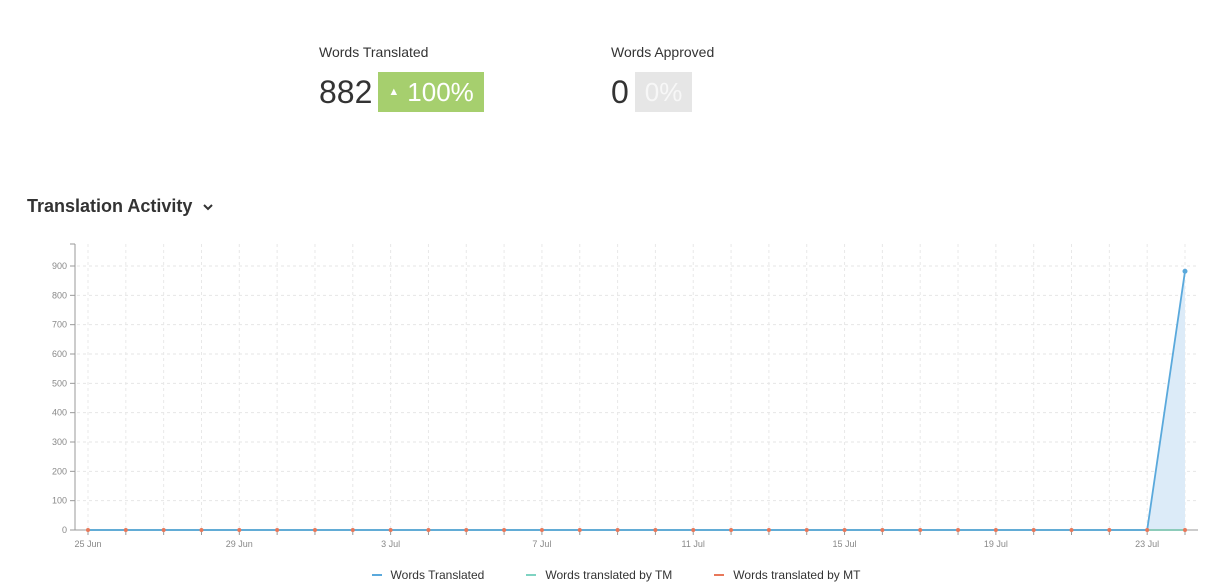 The image size is (1232, 588). I want to click on legend-label: Words translated by MT, so click(797, 575).